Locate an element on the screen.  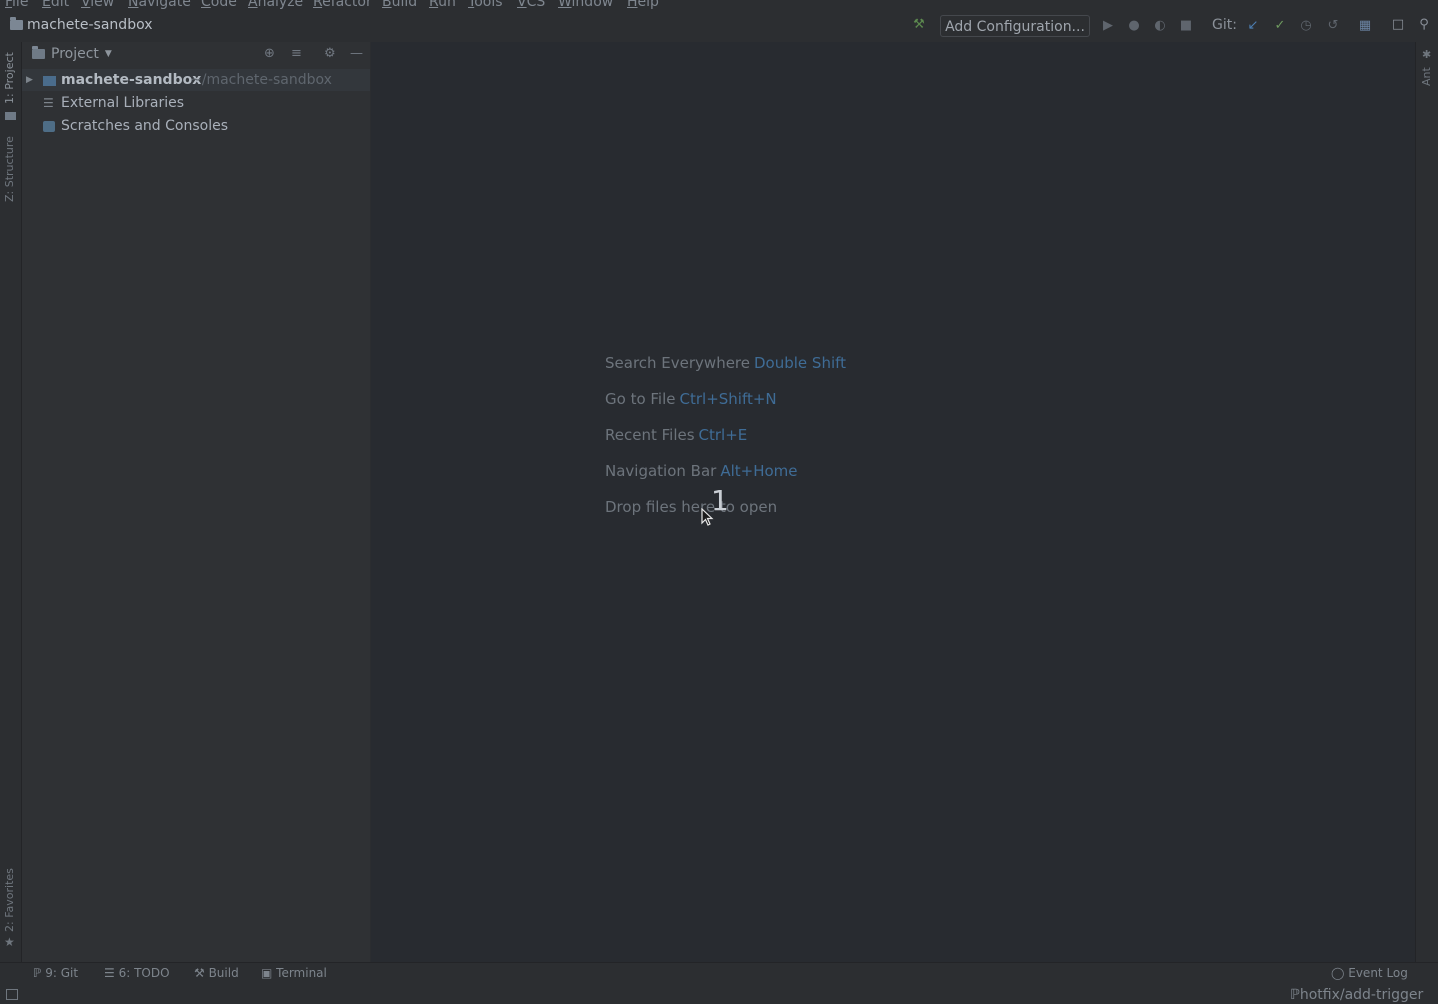
menu-code: Code is located at coordinates (219, 5).